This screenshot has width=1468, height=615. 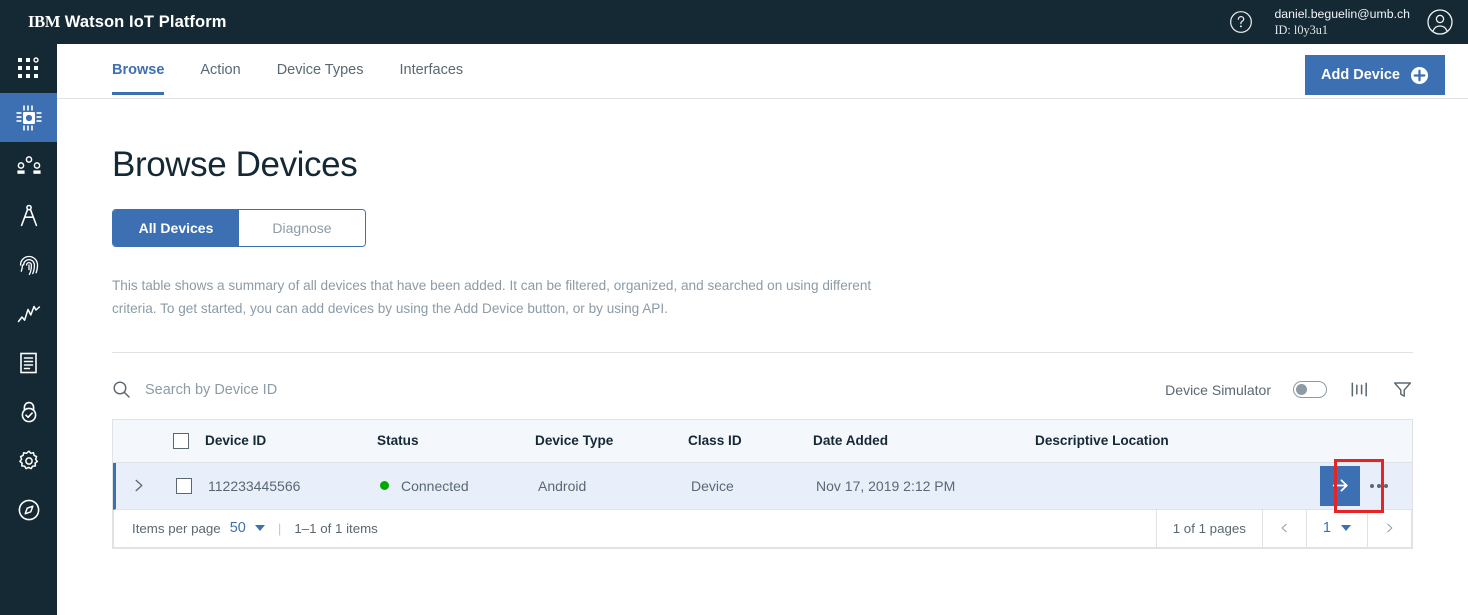 I want to click on items-per-page-value: 50, so click(x=238, y=528).